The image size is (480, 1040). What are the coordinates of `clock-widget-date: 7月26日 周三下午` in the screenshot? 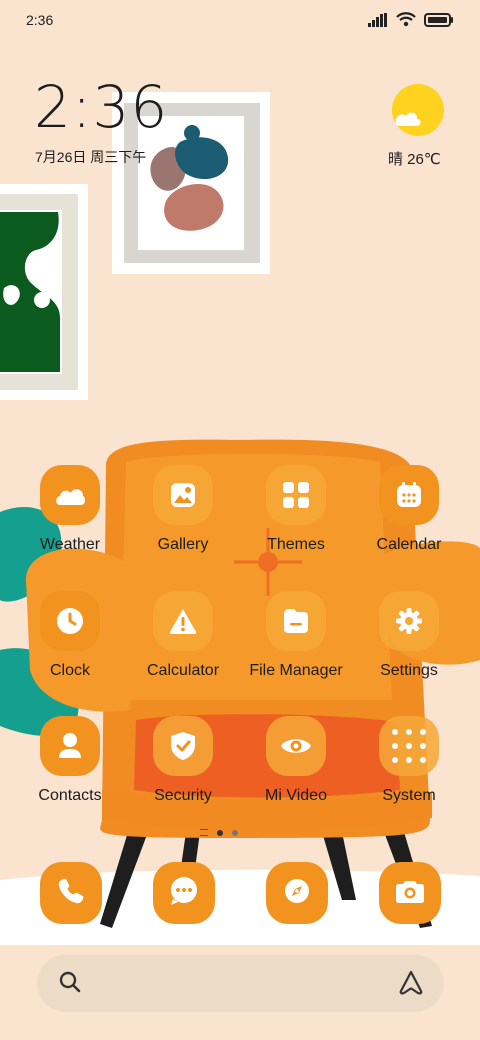 It's located at (91, 157).